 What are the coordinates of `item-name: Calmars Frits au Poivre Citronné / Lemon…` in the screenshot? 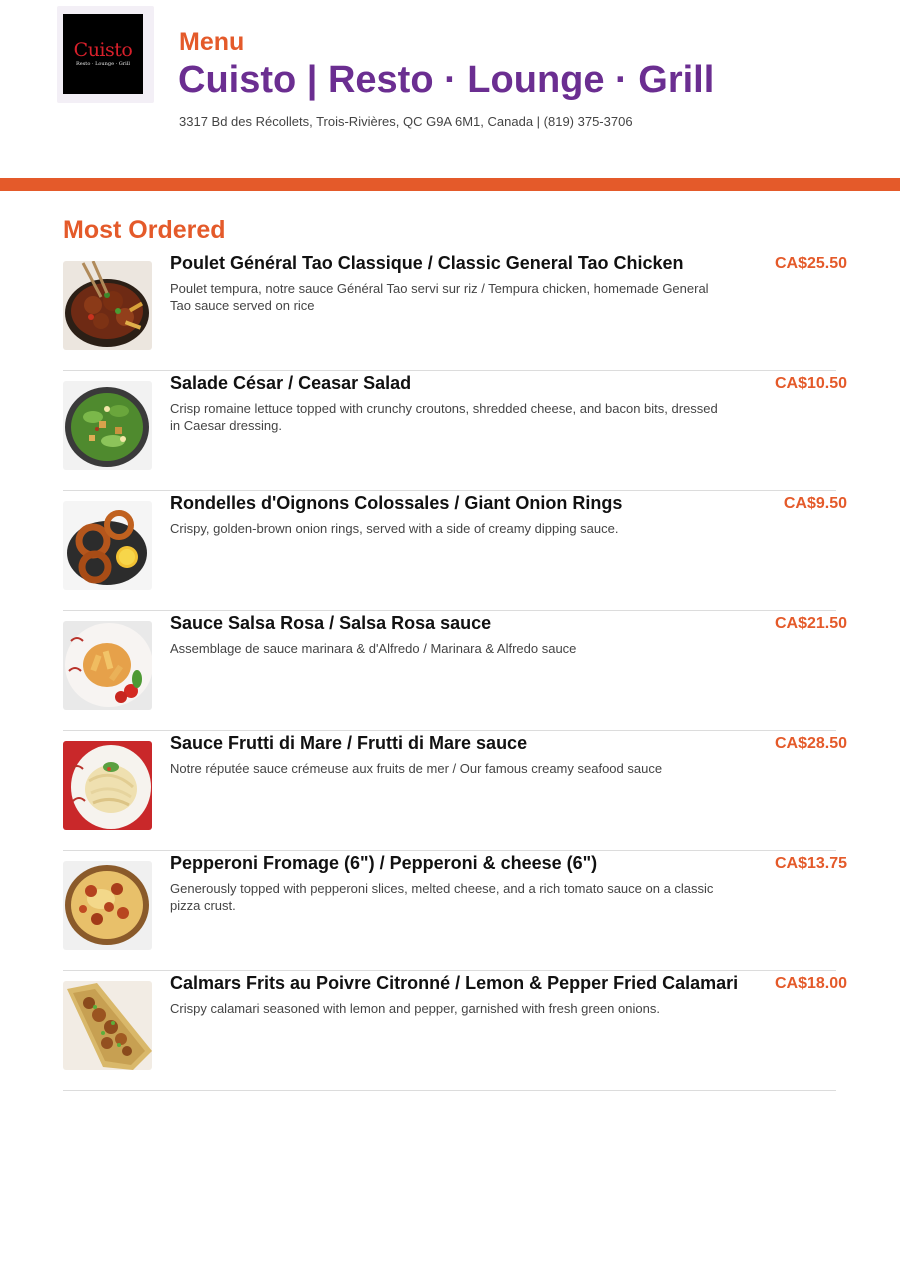 It's located at (454, 983).